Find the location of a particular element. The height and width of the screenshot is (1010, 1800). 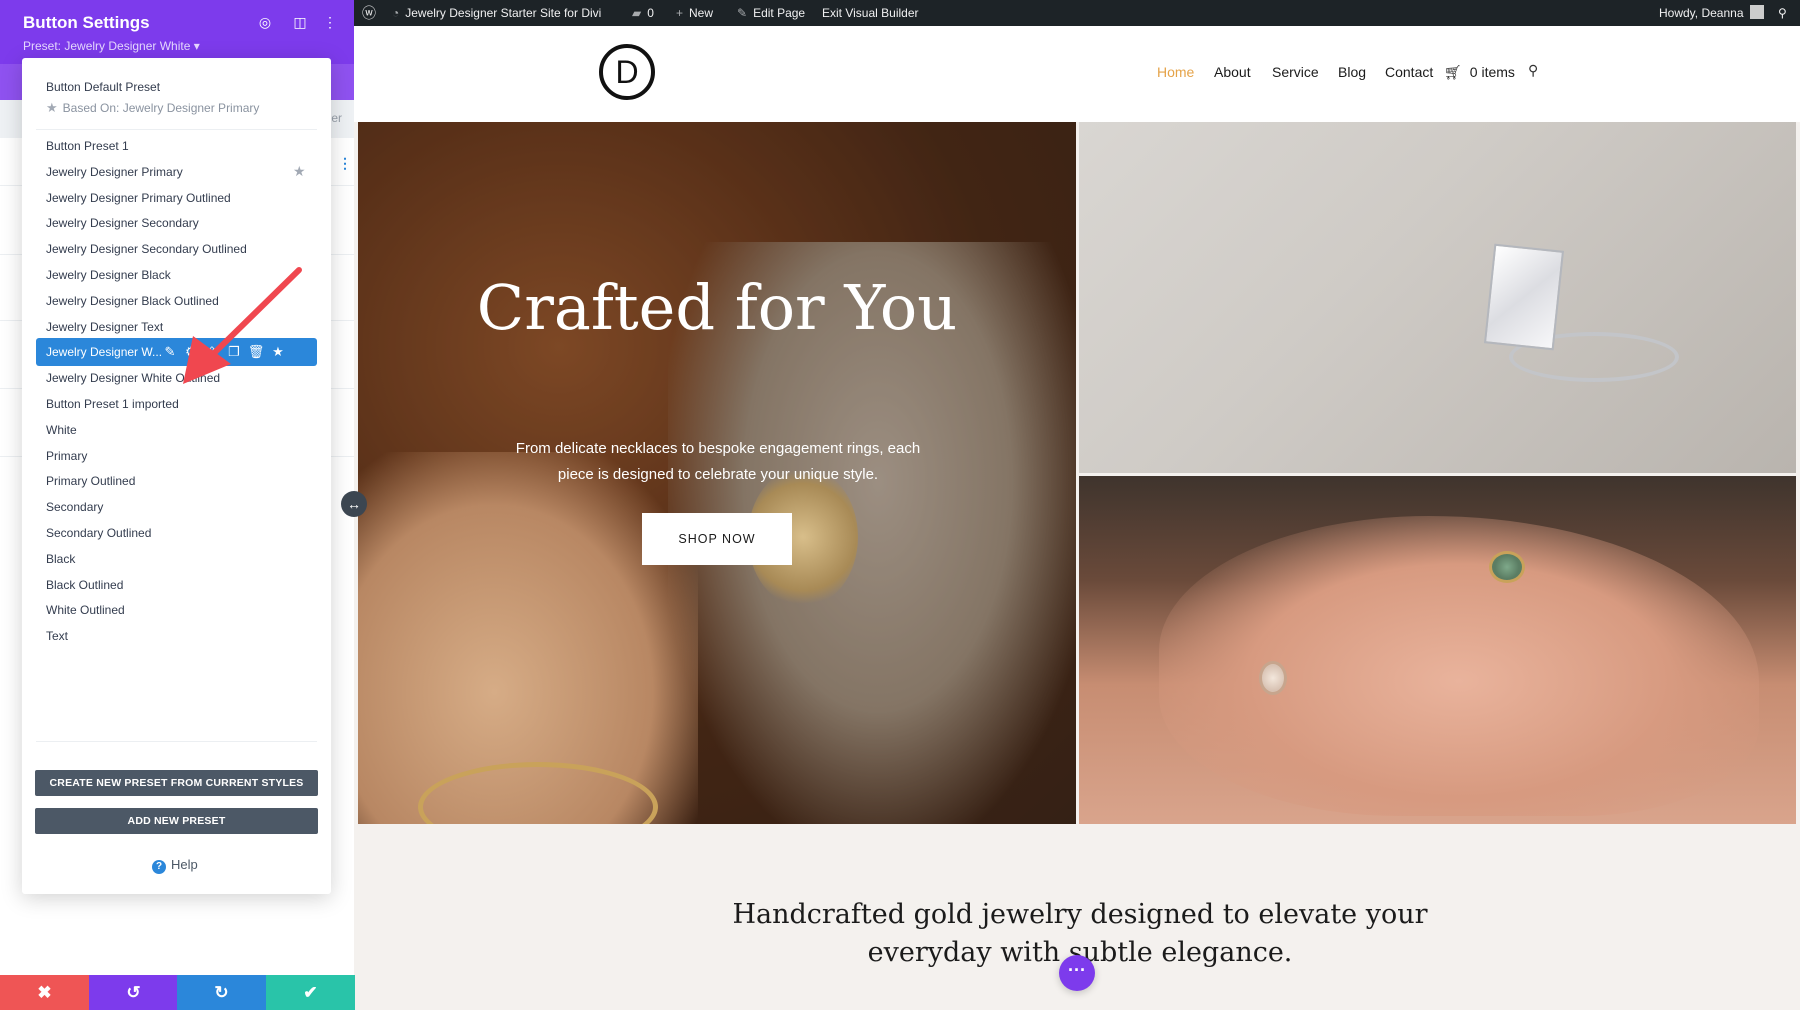

close-icon: ✖ is located at coordinates (44, 992).